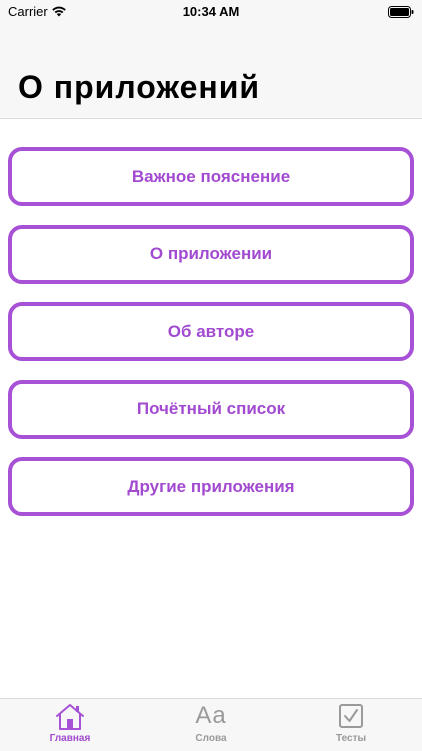 This screenshot has height=751, width=422. What do you see at coordinates (211, 176) in the screenshot?
I see `important-note-button: Важное пояснение` at bounding box center [211, 176].